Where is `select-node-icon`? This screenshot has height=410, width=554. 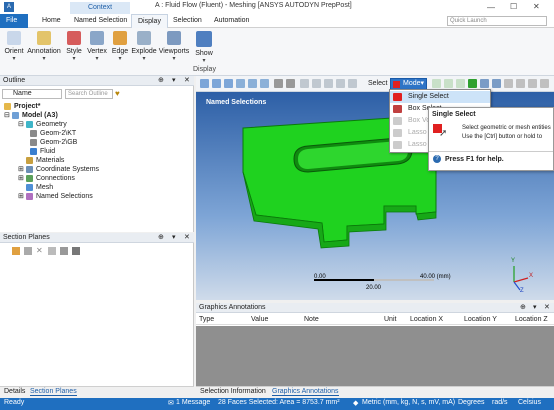 select-node-icon is located at coordinates (484, 83).